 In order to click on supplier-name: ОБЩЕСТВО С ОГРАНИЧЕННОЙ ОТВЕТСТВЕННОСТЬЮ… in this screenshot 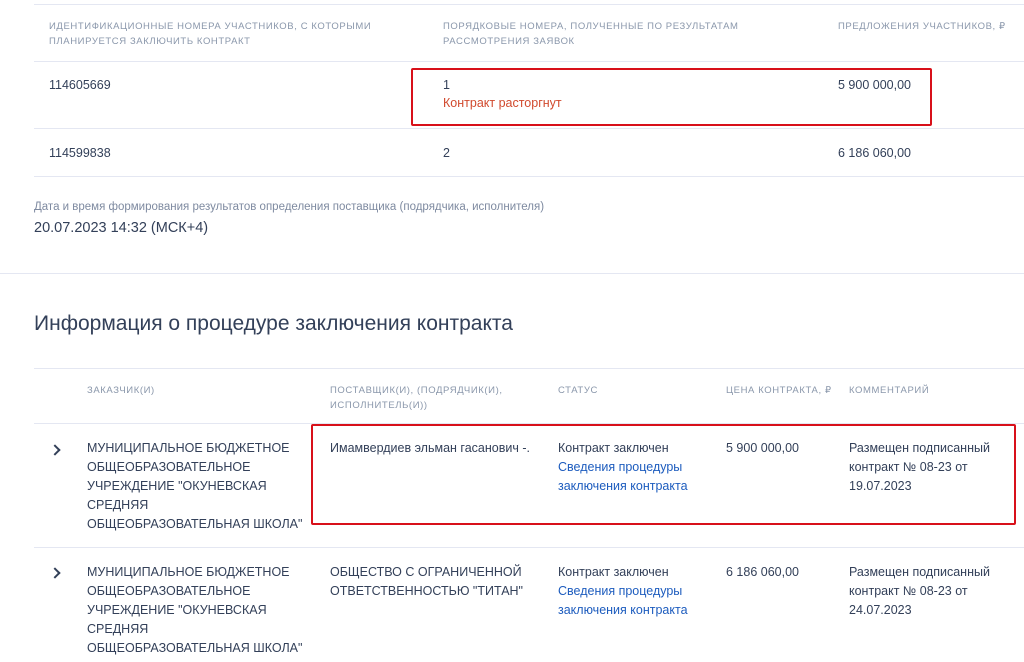, I will do `click(426, 581)`.